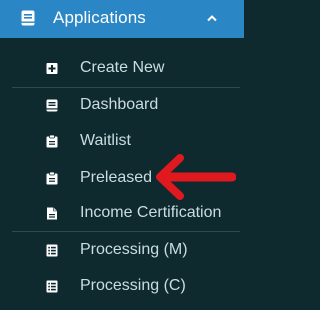 Image resolution: width=320 pixels, height=310 pixels. I want to click on menu-item-dashboard: Dashboard, so click(122, 105).